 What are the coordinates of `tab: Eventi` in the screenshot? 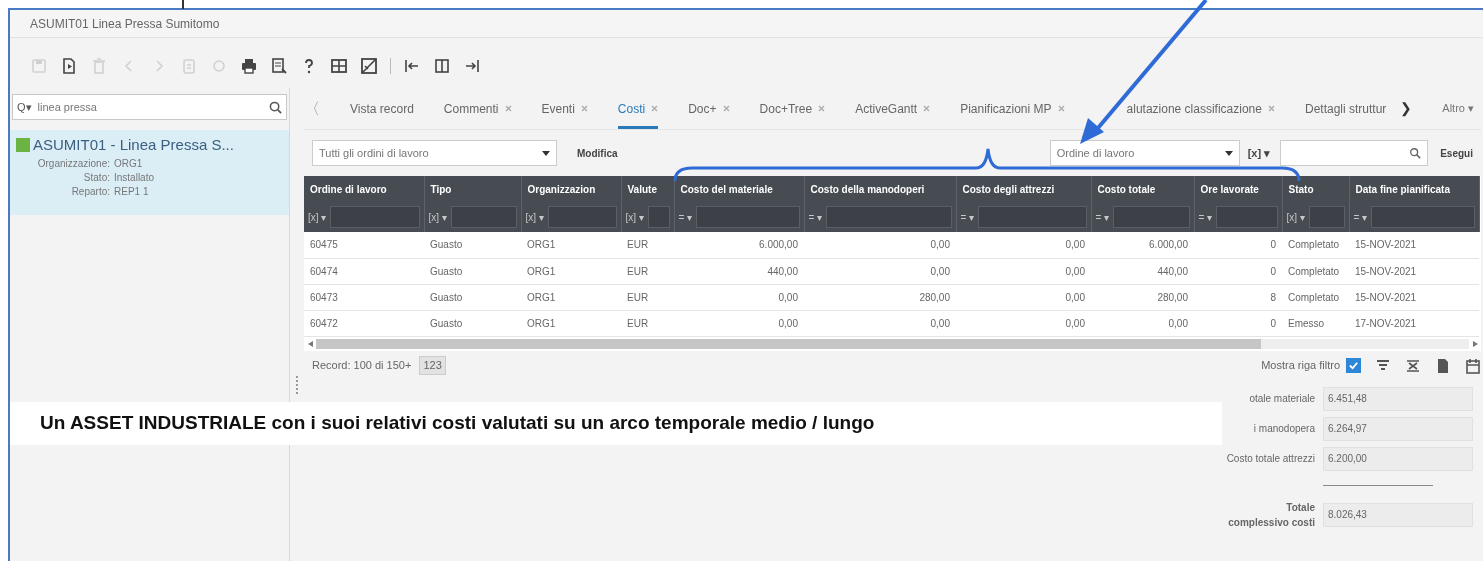 It's located at (564, 108).